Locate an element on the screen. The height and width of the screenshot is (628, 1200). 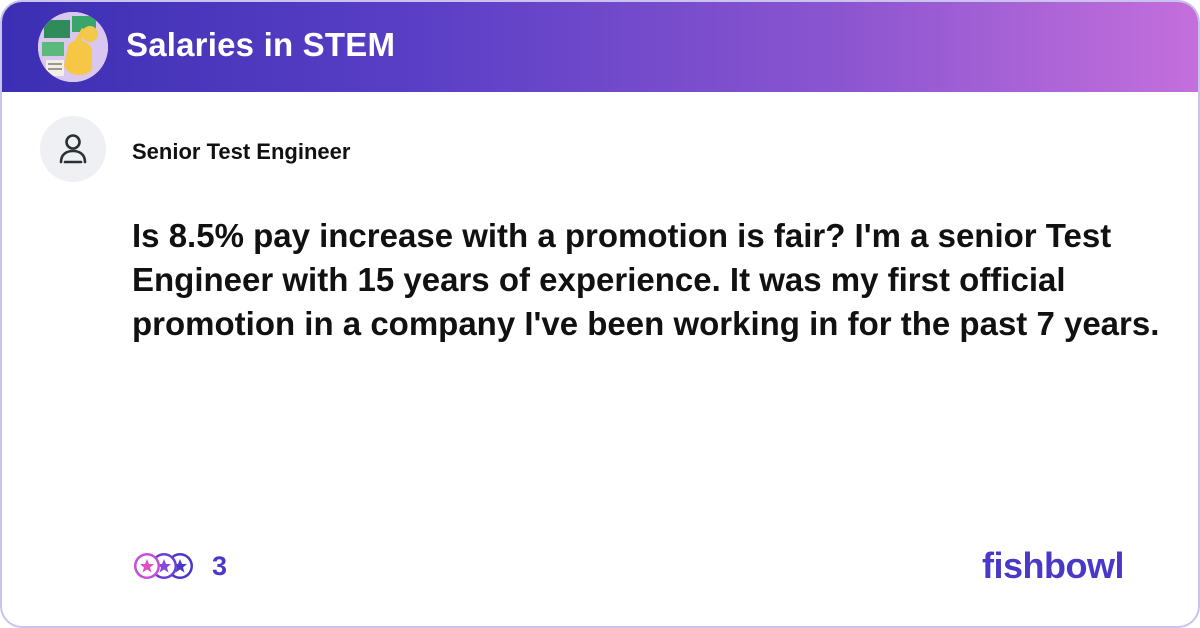
person-icon is located at coordinates (73, 149).